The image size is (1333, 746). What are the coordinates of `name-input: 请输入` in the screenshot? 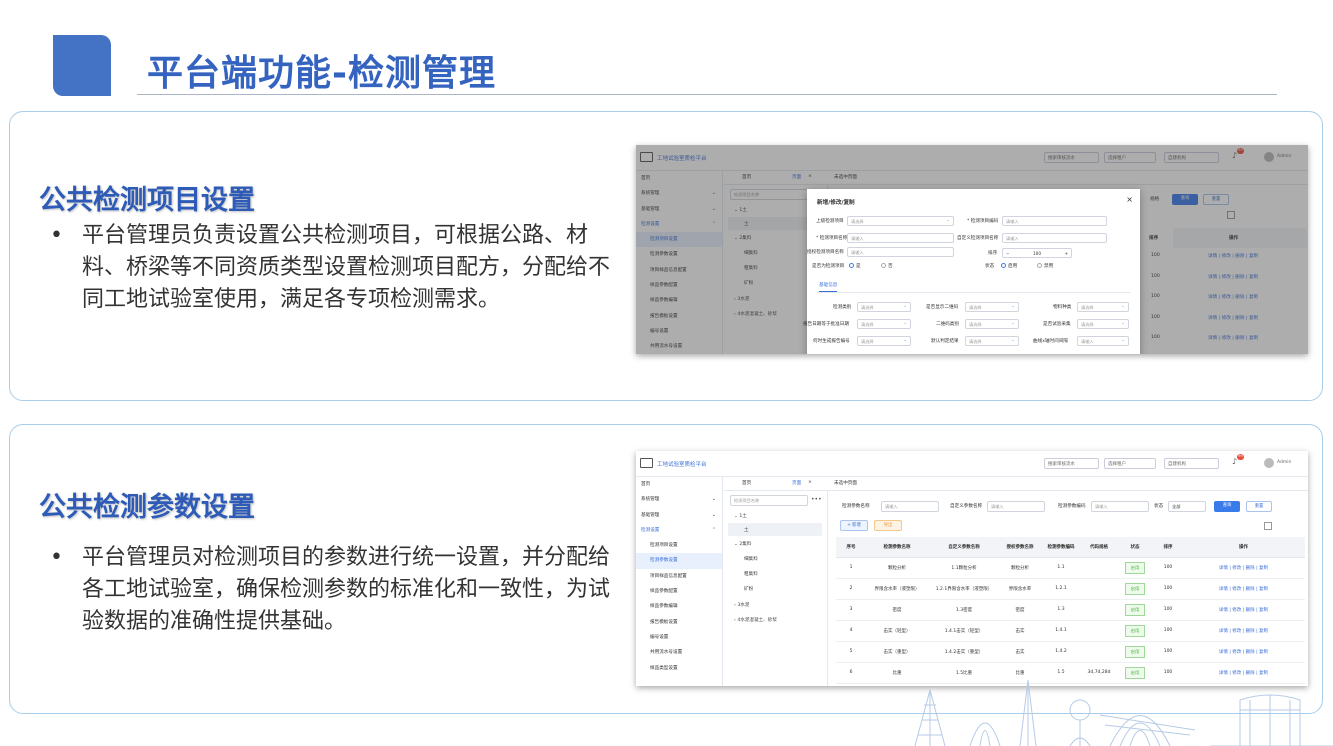 It's located at (900, 238).